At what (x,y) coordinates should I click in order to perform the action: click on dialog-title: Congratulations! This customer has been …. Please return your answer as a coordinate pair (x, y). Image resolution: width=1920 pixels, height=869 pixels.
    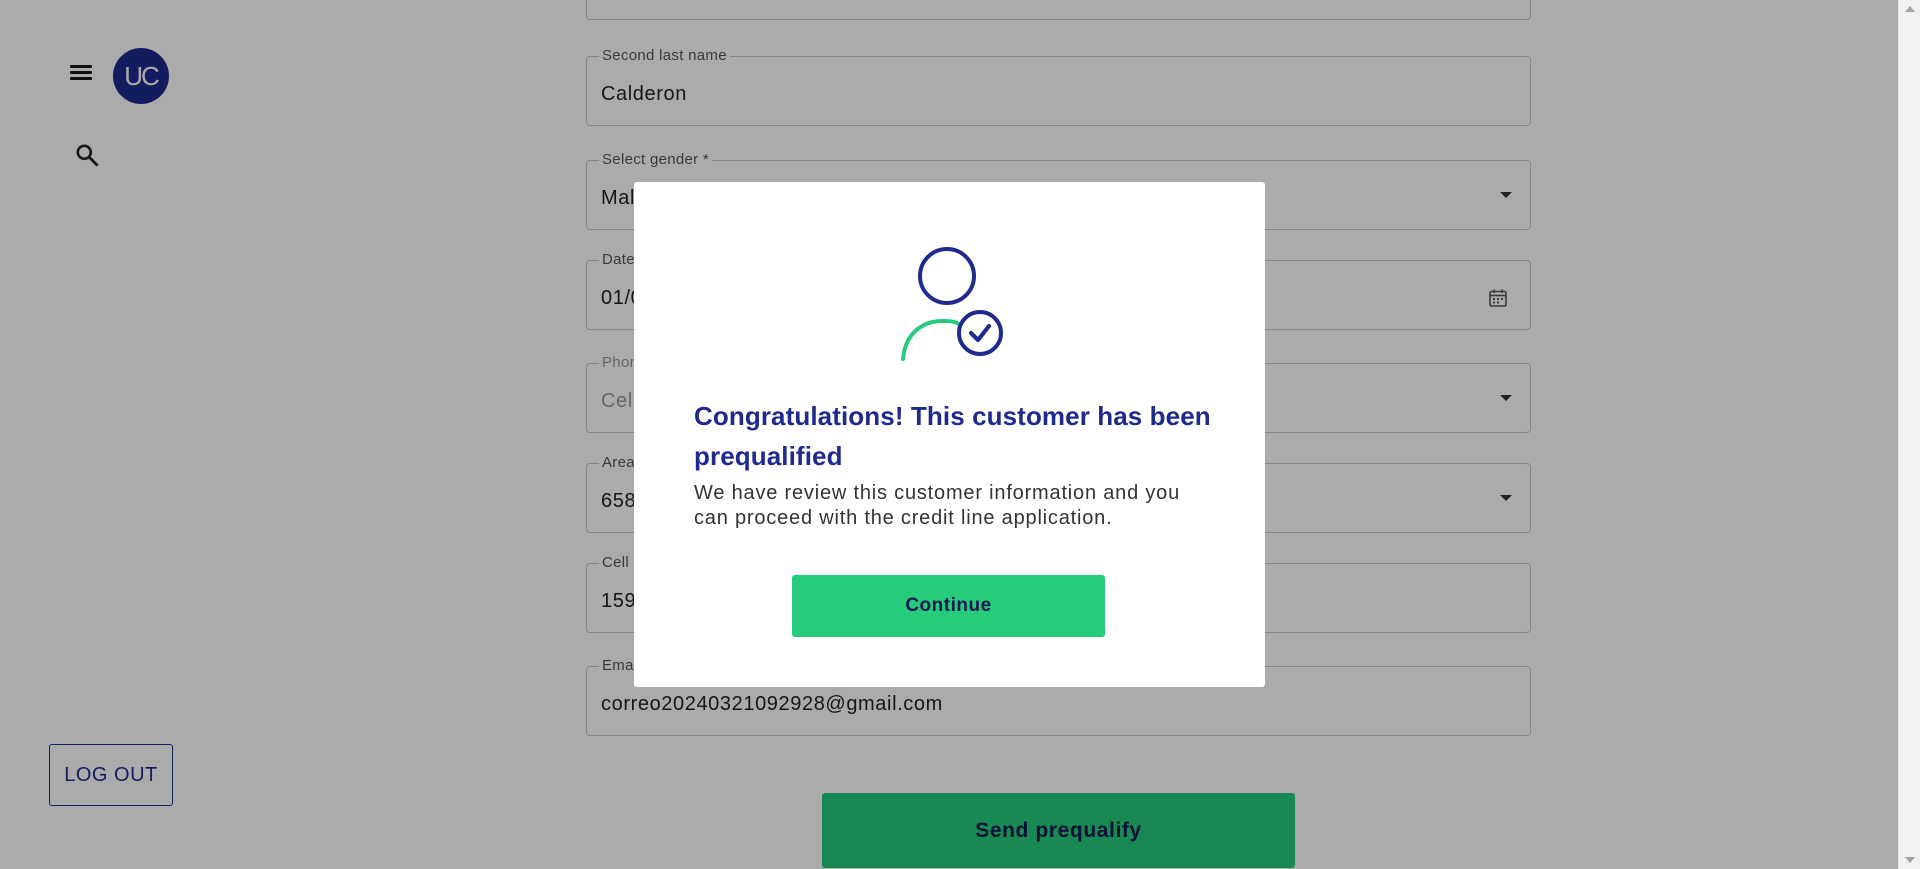
    Looking at the image, I should click on (952, 436).